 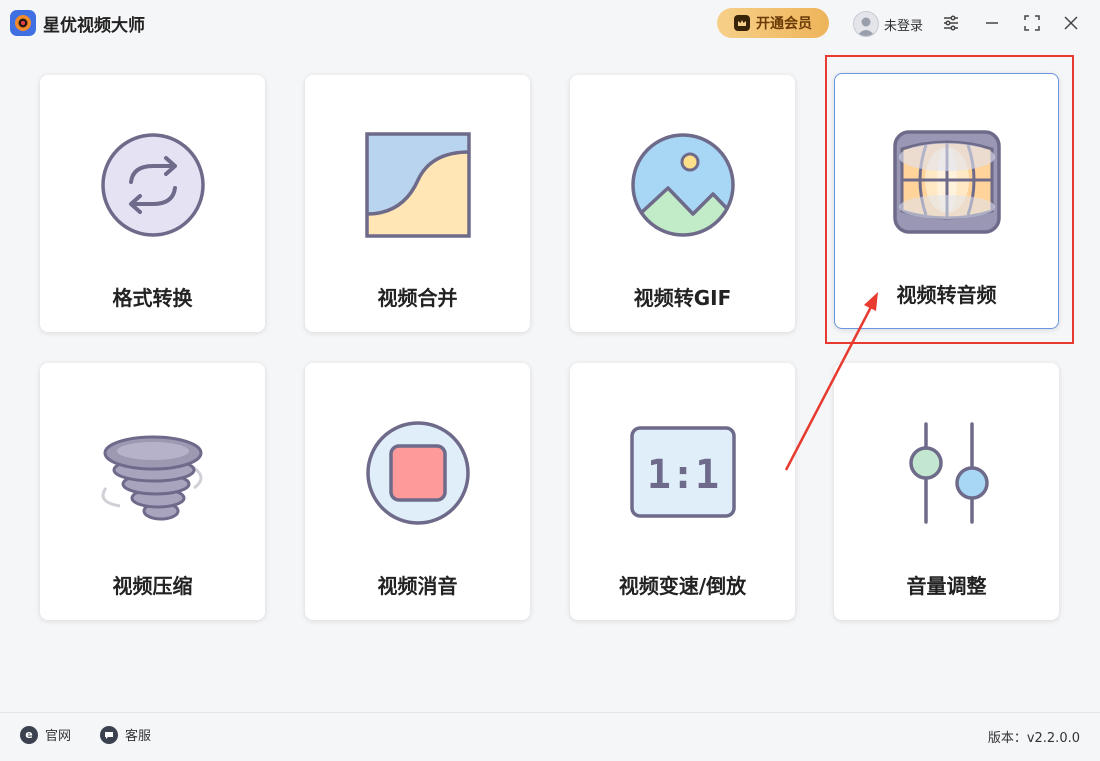 I want to click on version-label: 版本：v2.2.0.0, so click(x=1033, y=738).